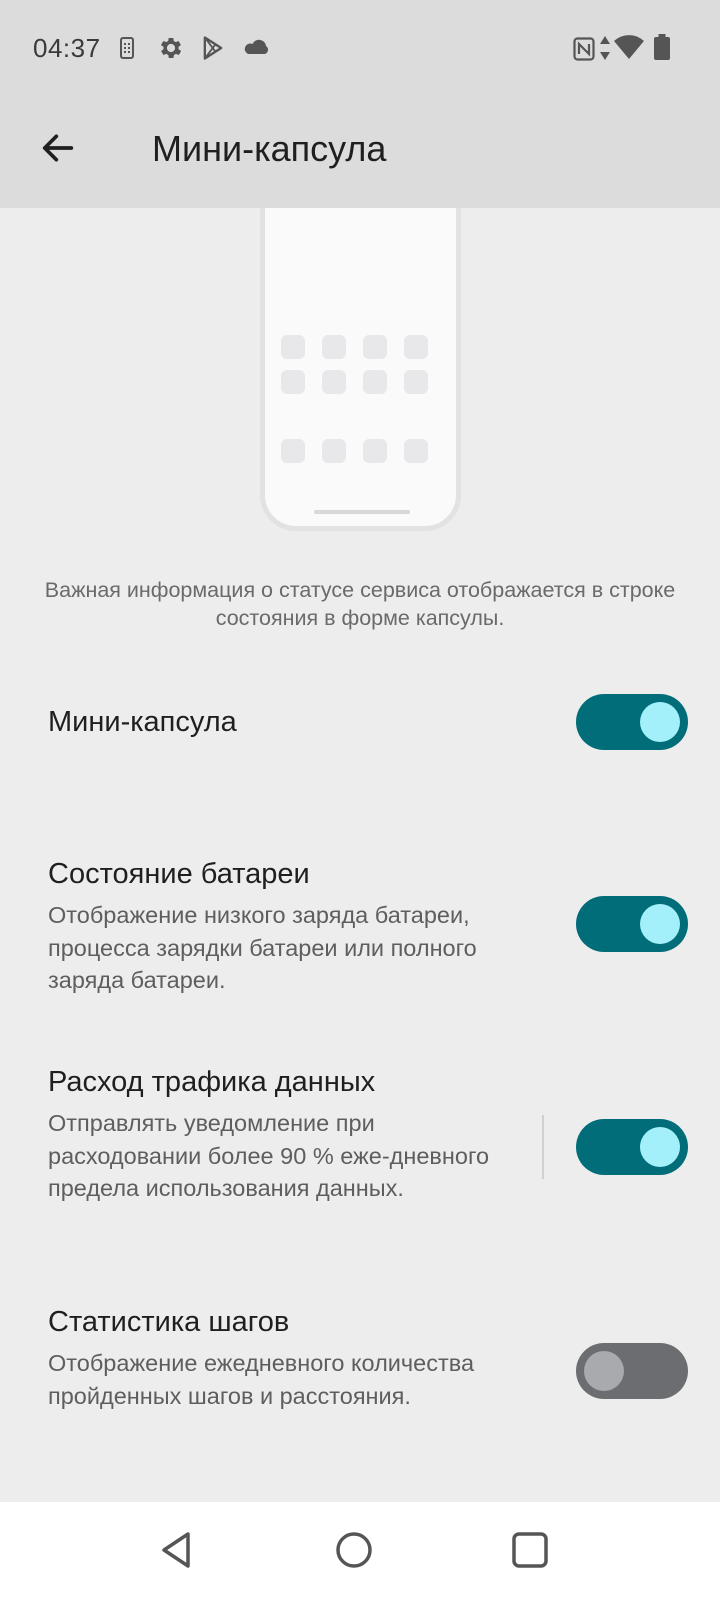  I want to click on phone-illustration, so click(360, 369).